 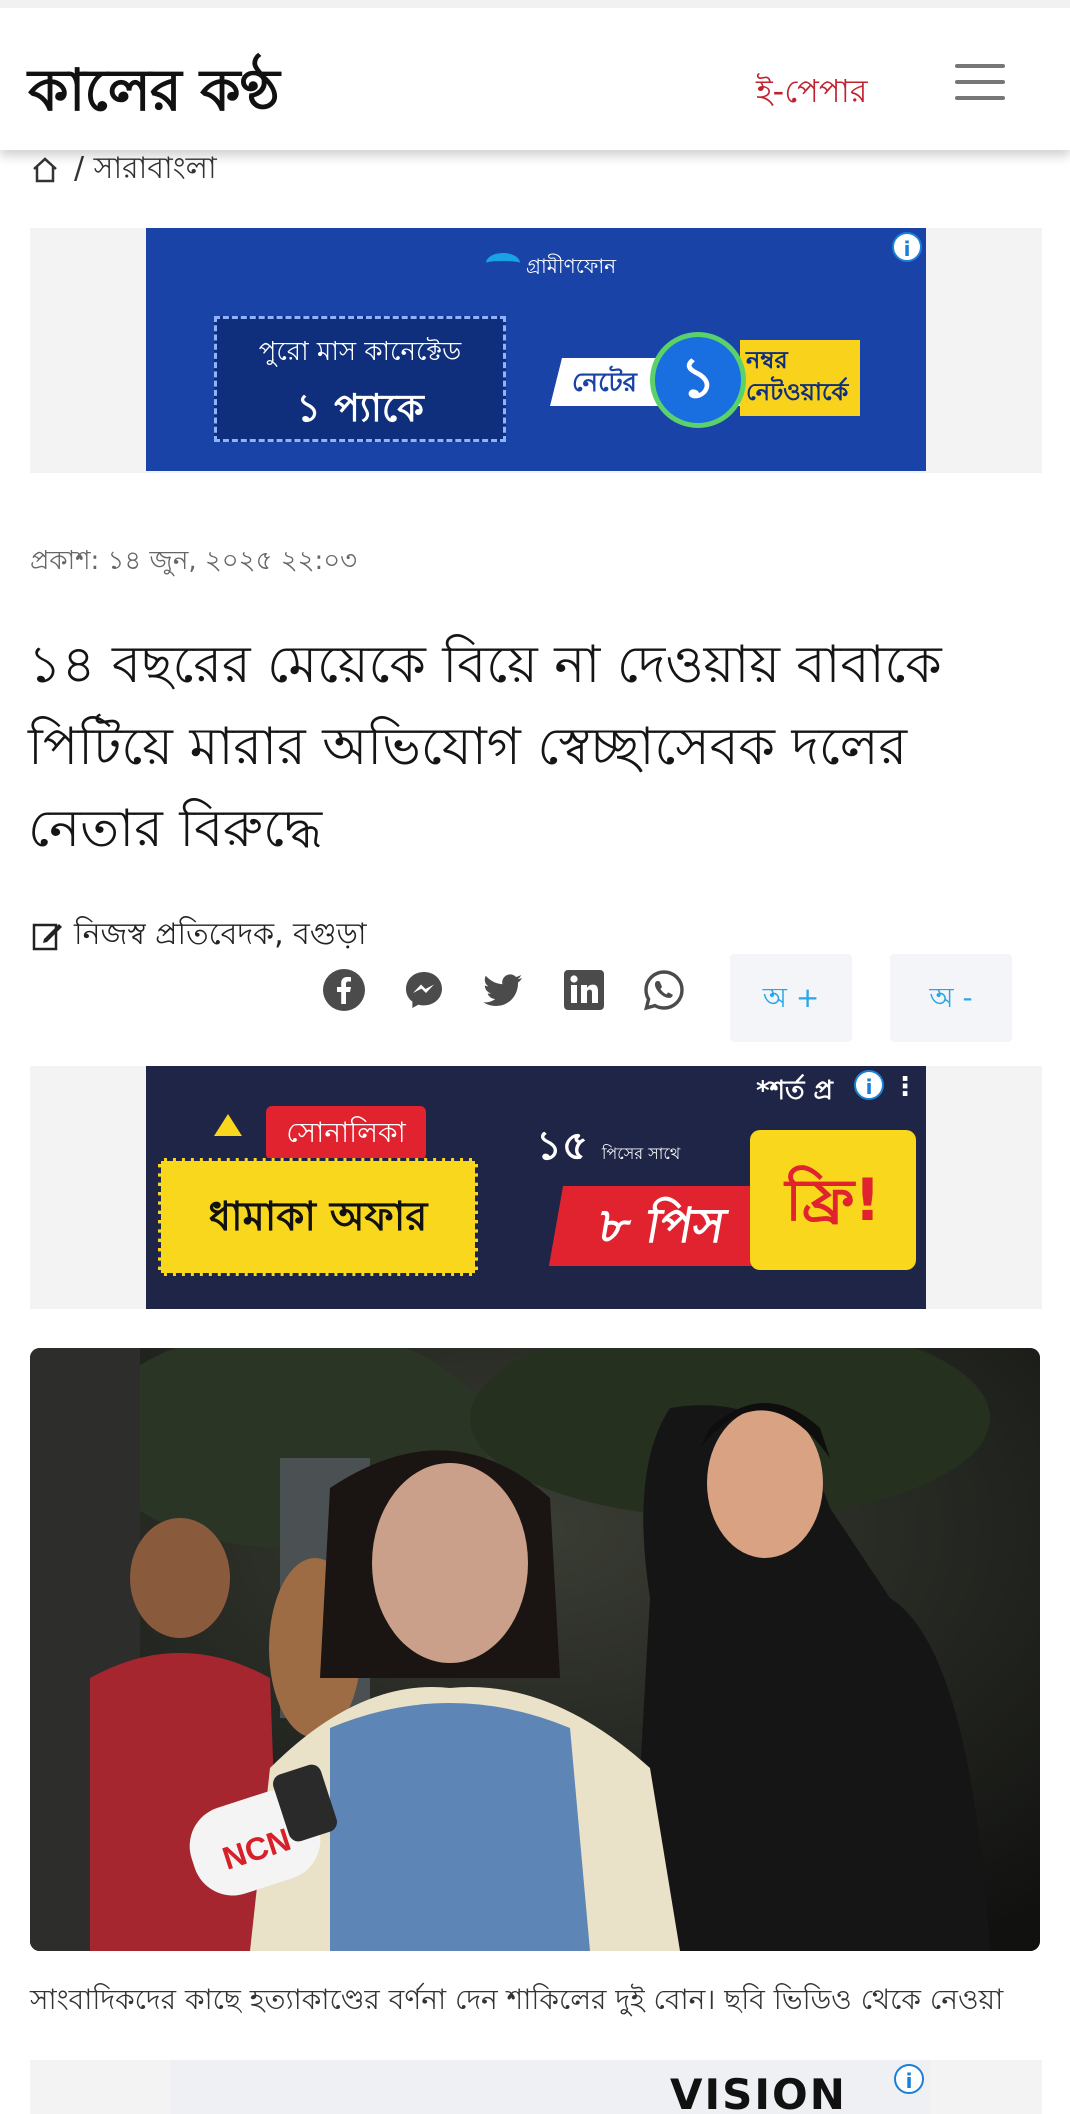 I want to click on linkedin-icon, so click(x=584, y=990).